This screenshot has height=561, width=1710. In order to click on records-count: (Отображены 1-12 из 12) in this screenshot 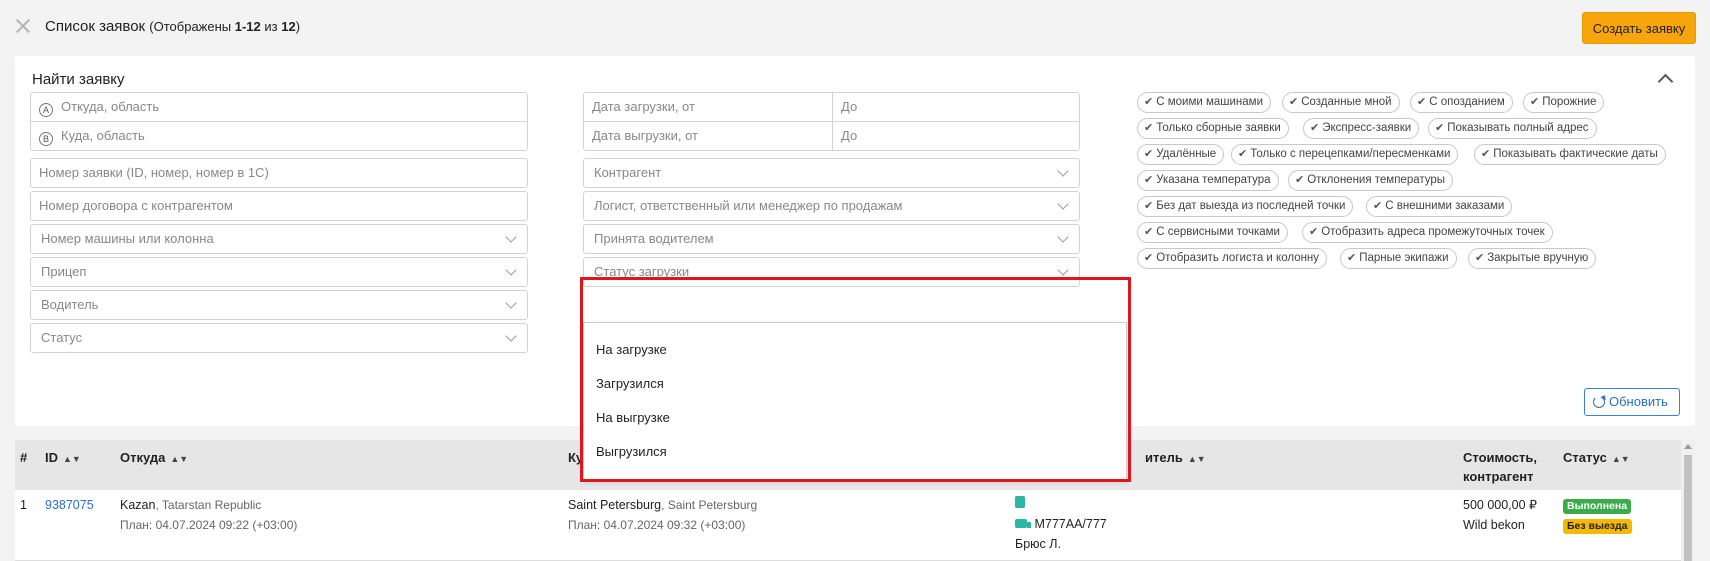, I will do `click(225, 26)`.